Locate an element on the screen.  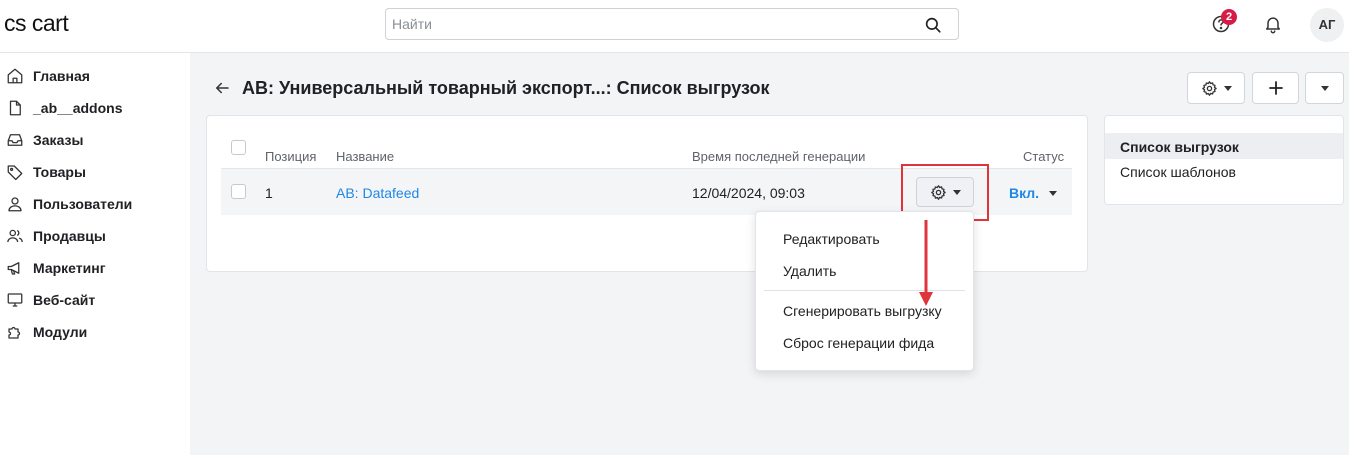
menu-item-edit: Редактировать is located at coordinates (831, 239).